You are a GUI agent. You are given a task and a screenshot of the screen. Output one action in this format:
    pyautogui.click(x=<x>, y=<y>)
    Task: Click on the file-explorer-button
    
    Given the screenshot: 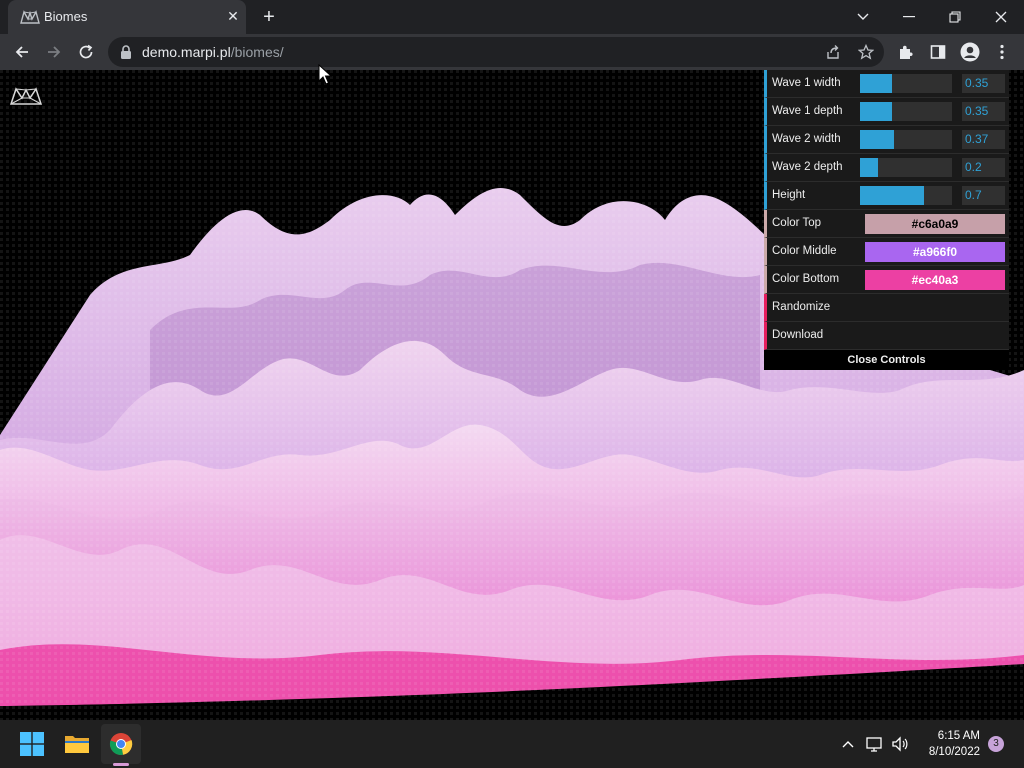 What is the action you would take?
    pyautogui.click(x=77, y=744)
    